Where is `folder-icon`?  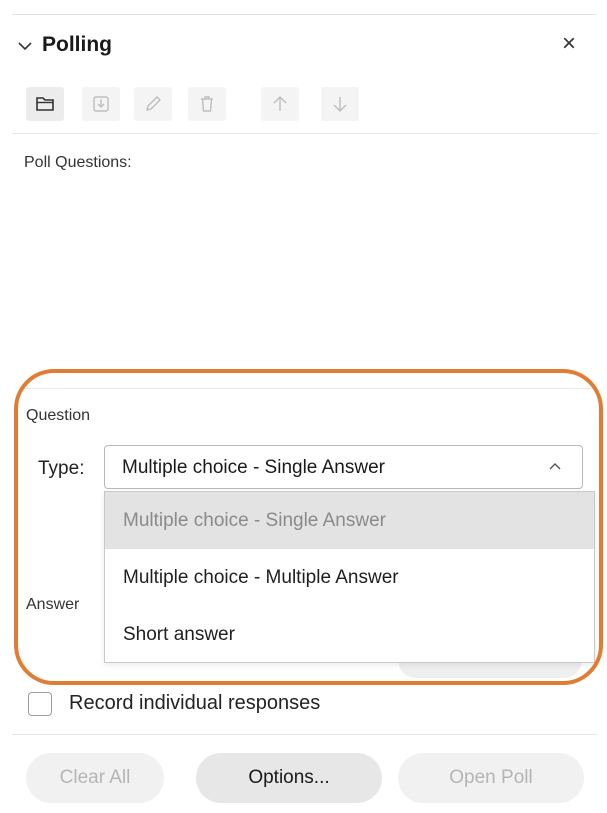 folder-icon is located at coordinates (45, 104).